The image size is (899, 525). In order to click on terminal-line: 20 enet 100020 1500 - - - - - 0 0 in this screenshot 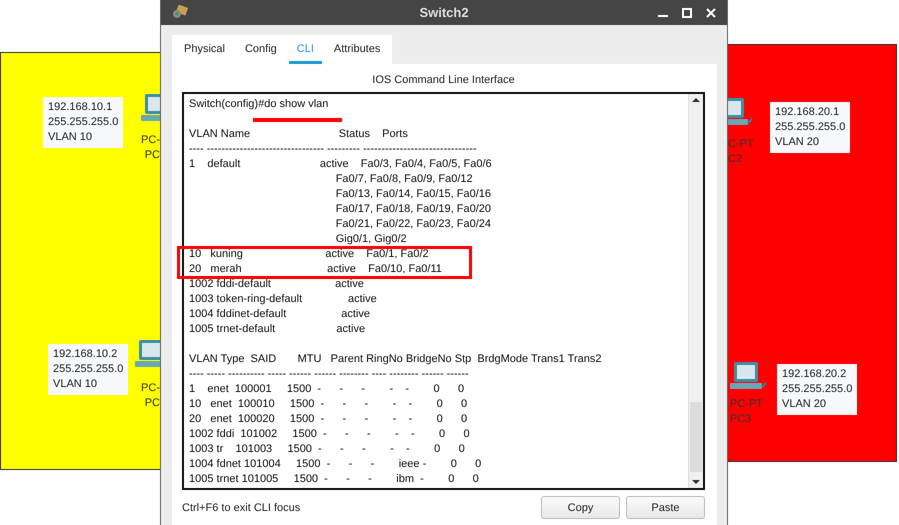, I will do `click(328, 419)`.